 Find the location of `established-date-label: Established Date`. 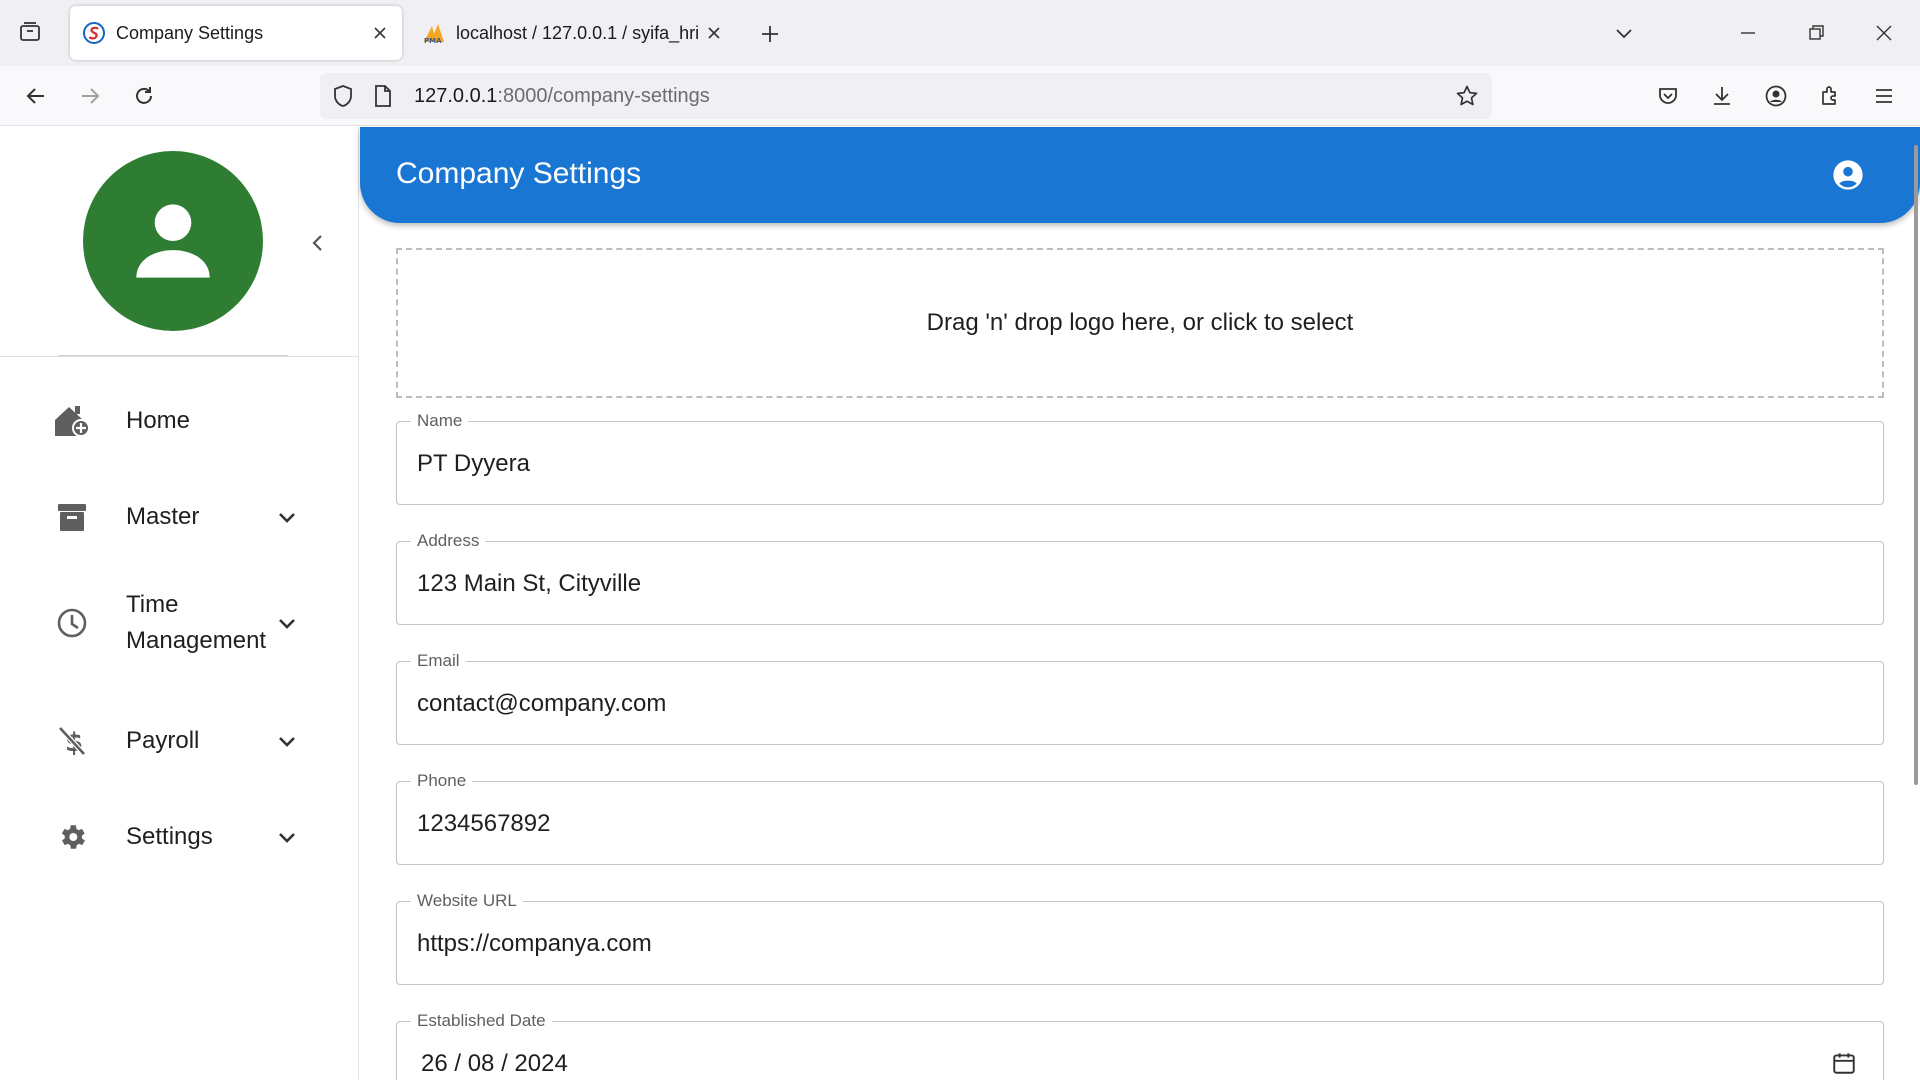

established-date-label: Established Date is located at coordinates (481, 1021).